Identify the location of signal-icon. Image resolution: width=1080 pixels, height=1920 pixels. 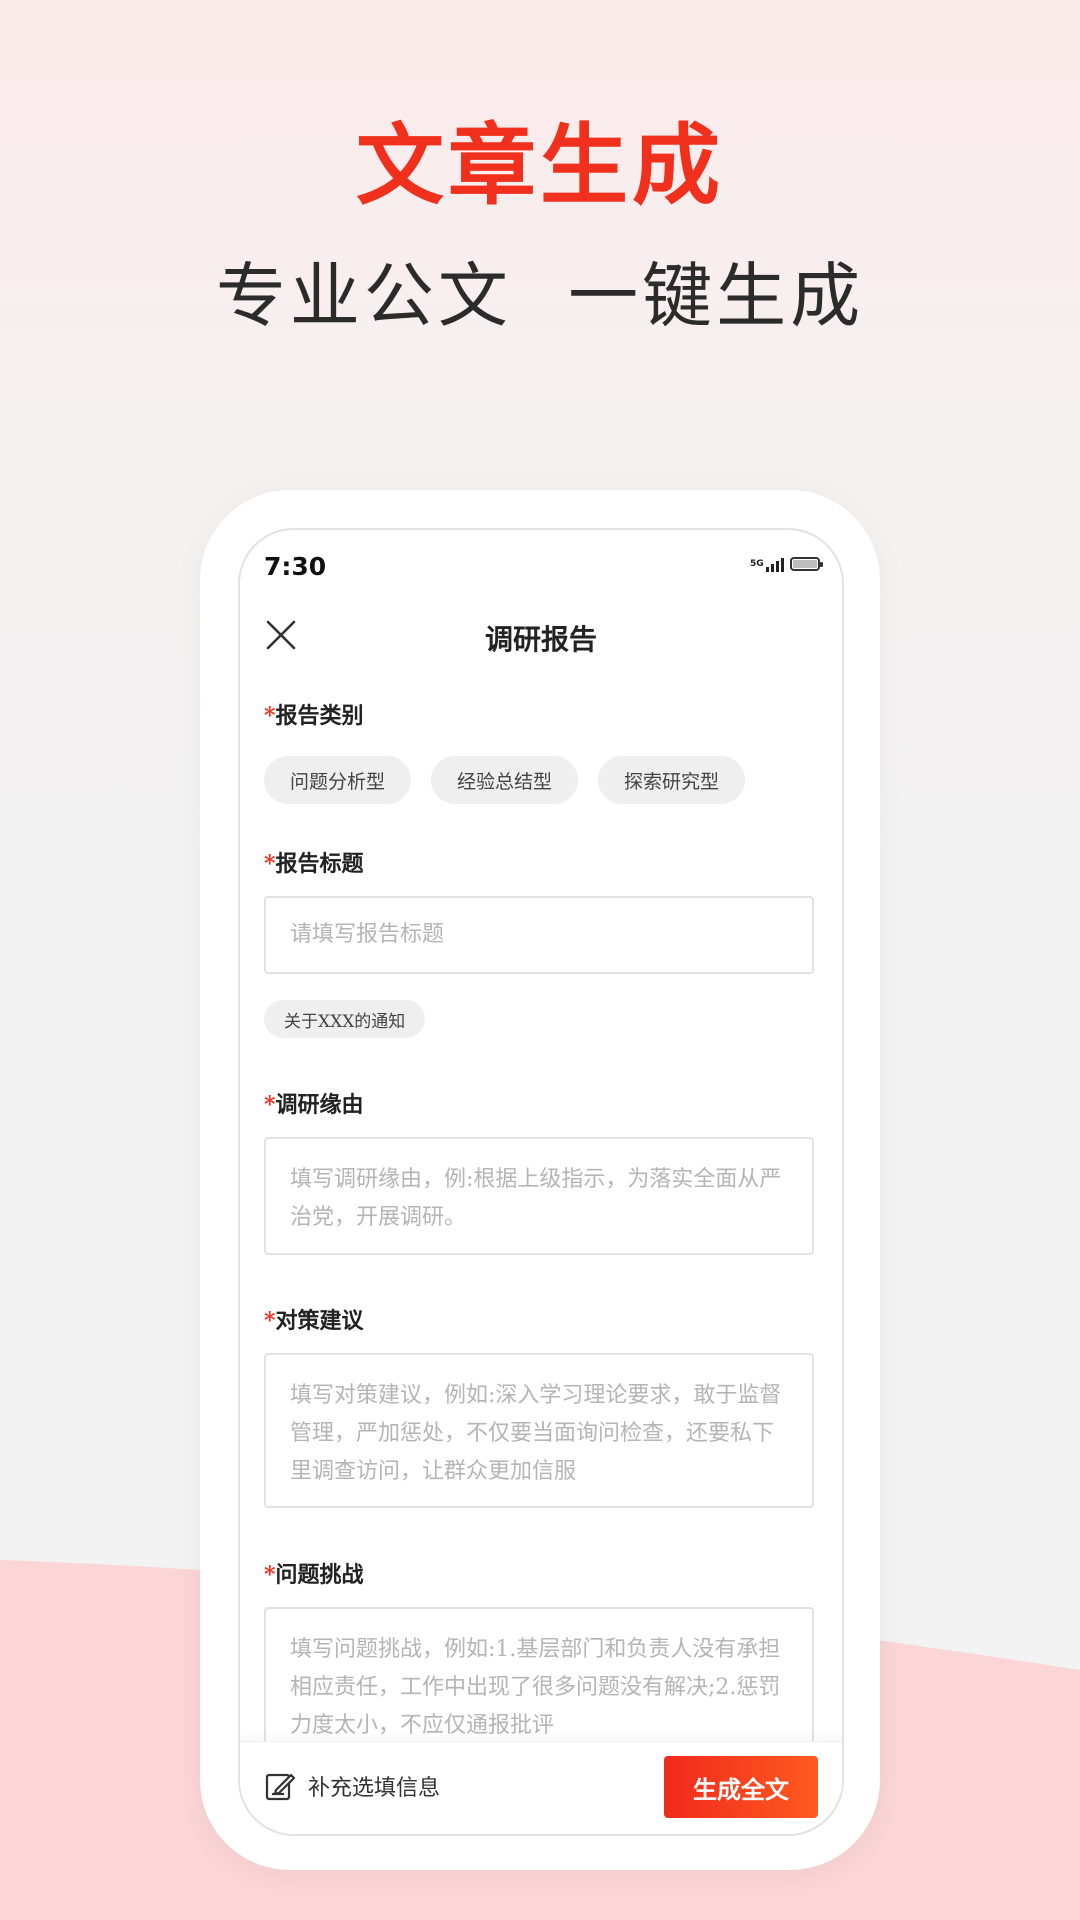
(775, 564).